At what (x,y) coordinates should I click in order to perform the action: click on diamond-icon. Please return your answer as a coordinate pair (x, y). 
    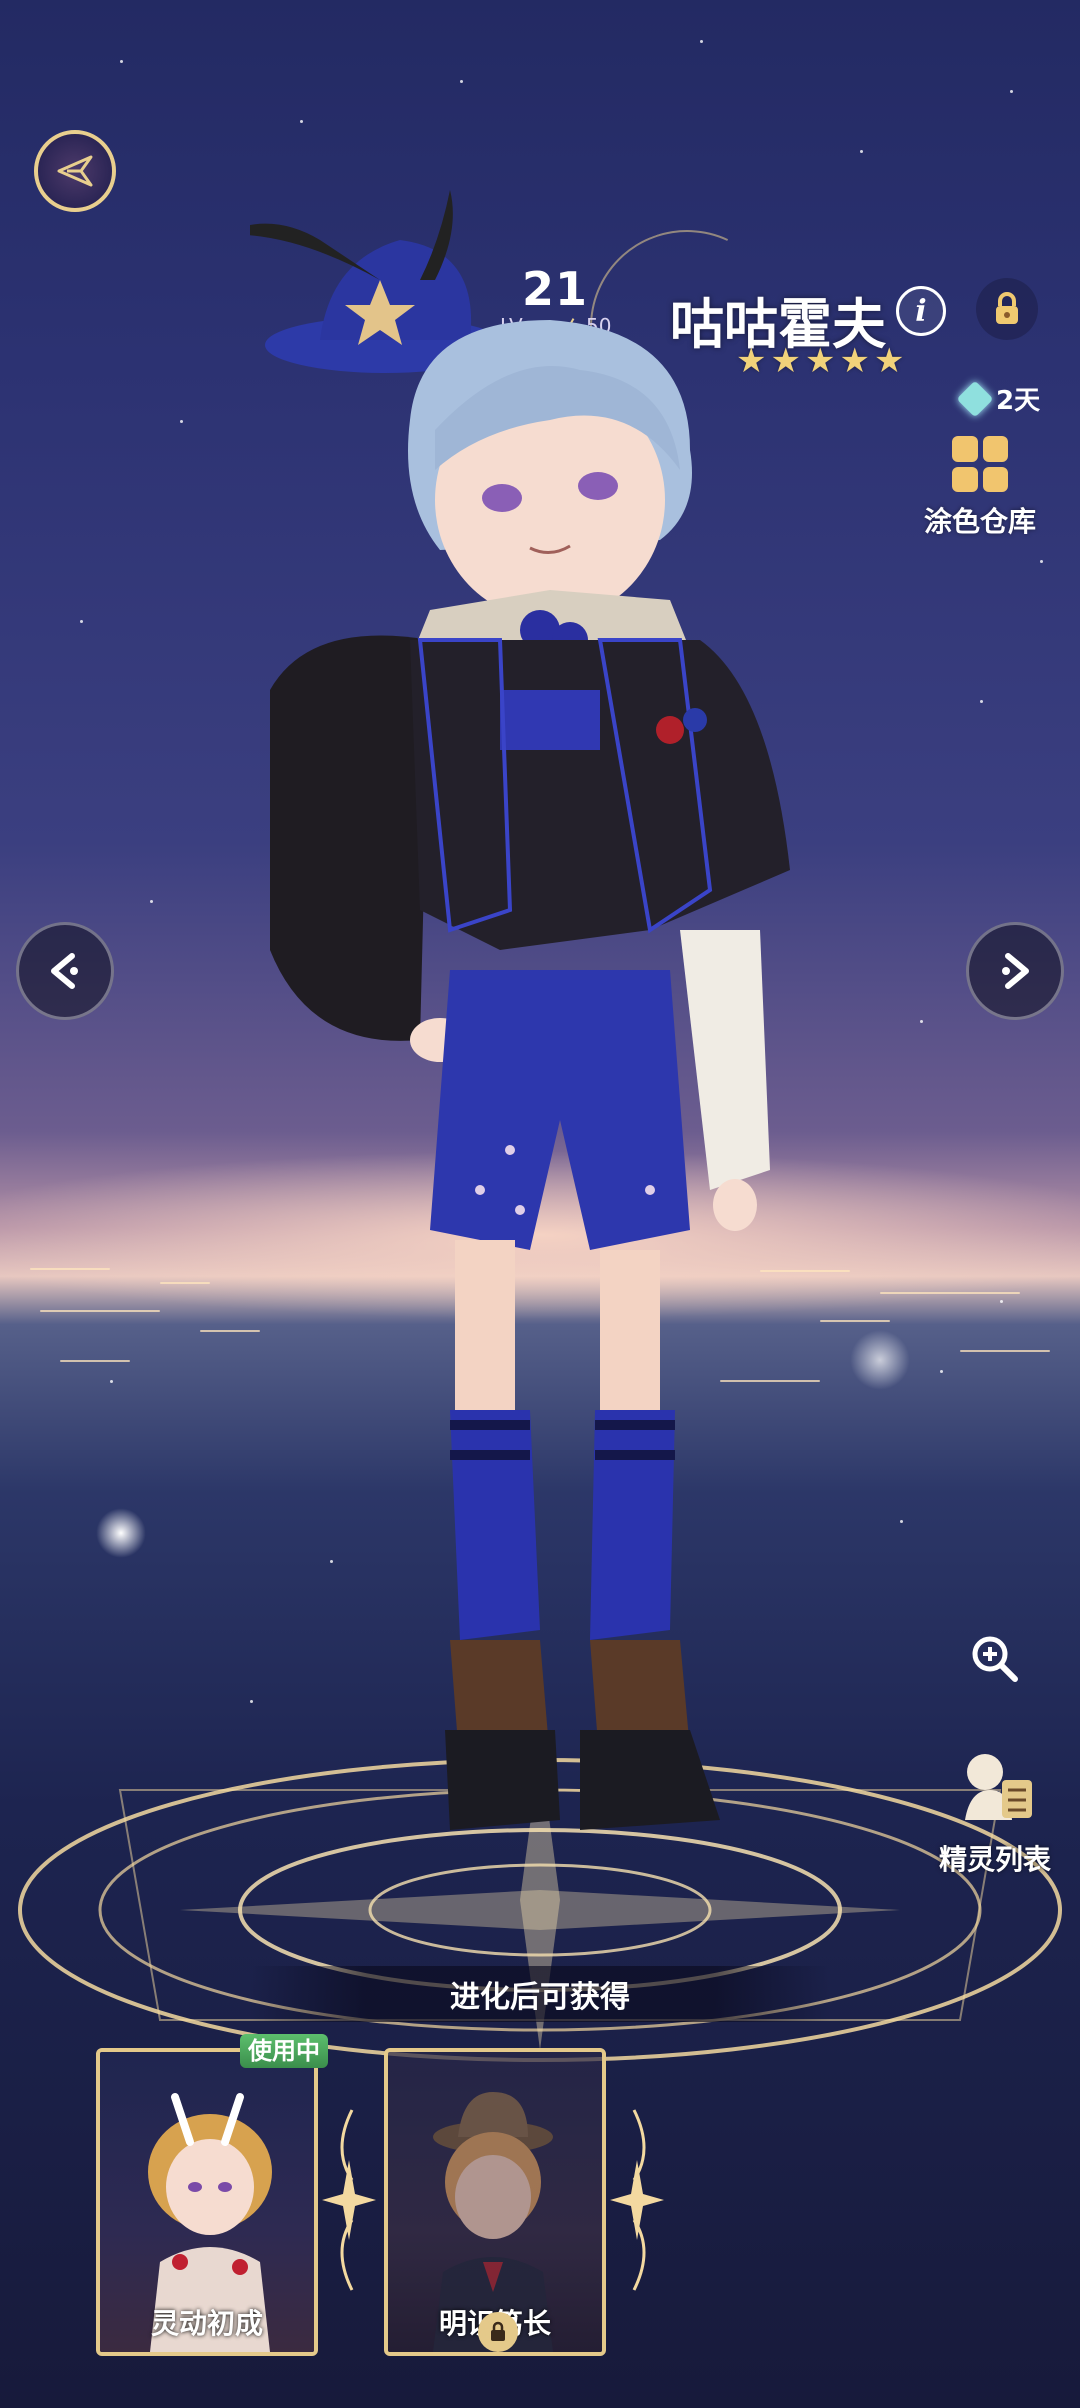
    Looking at the image, I should click on (975, 398).